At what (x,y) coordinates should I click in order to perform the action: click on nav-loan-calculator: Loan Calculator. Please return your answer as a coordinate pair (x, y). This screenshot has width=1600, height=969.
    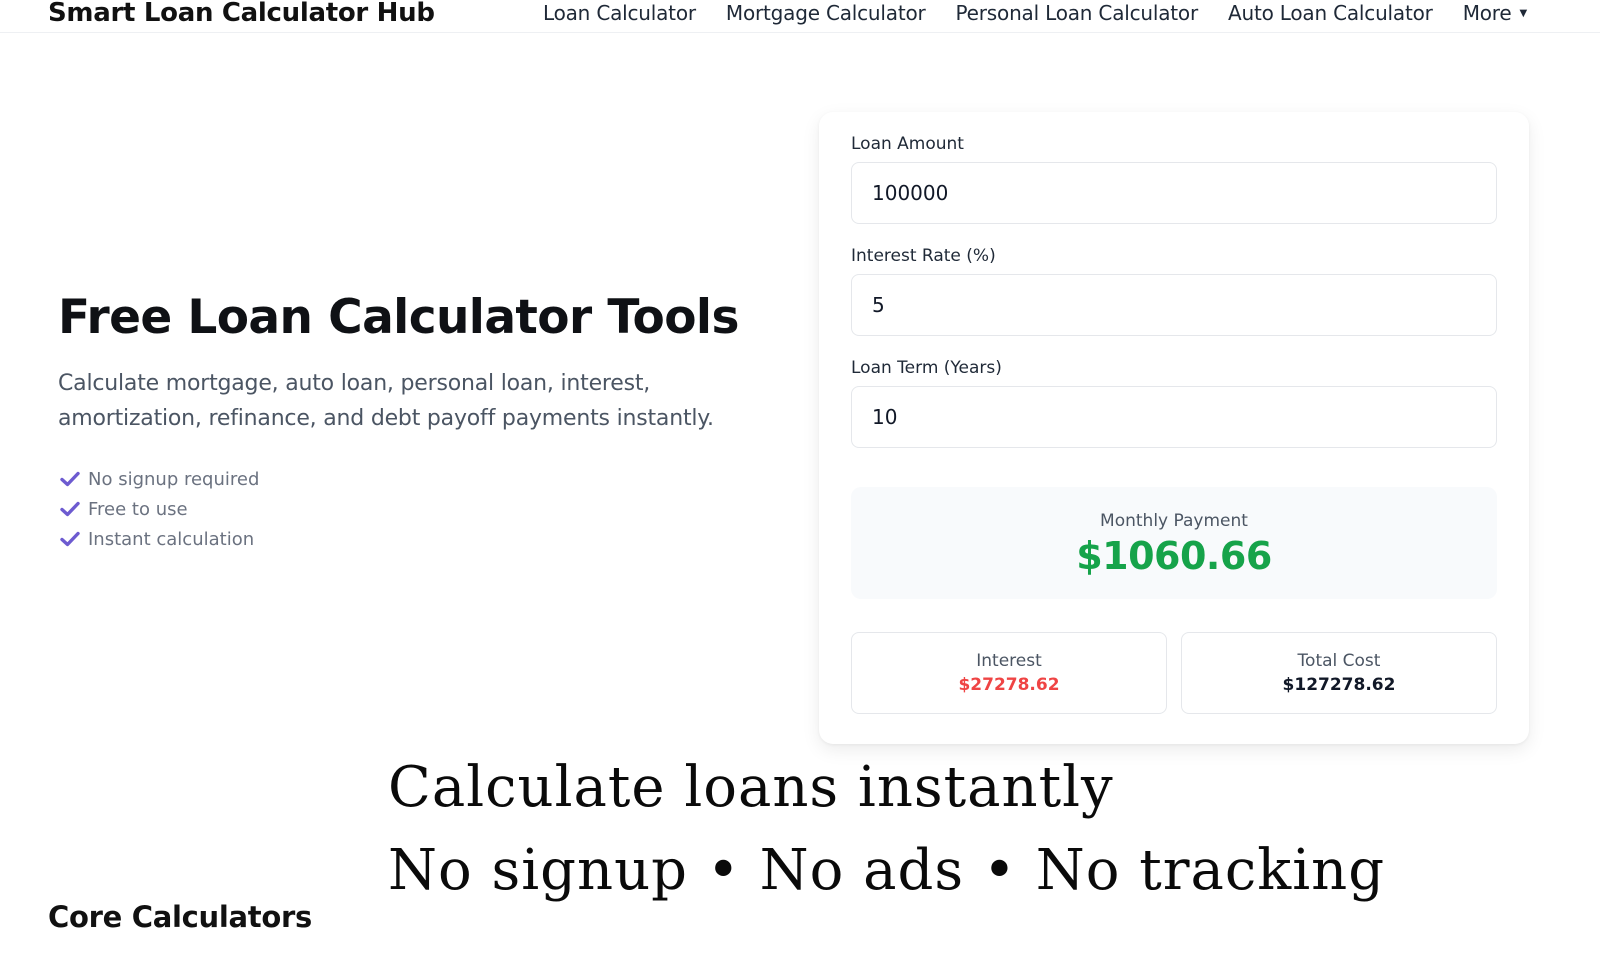
    Looking at the image, I should click on (619, 13).